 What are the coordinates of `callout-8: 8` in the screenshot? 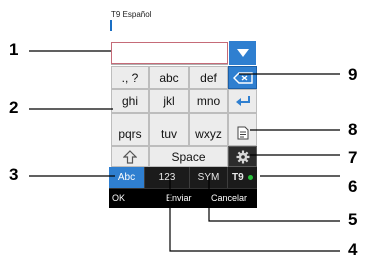 It's located at (353, 129).